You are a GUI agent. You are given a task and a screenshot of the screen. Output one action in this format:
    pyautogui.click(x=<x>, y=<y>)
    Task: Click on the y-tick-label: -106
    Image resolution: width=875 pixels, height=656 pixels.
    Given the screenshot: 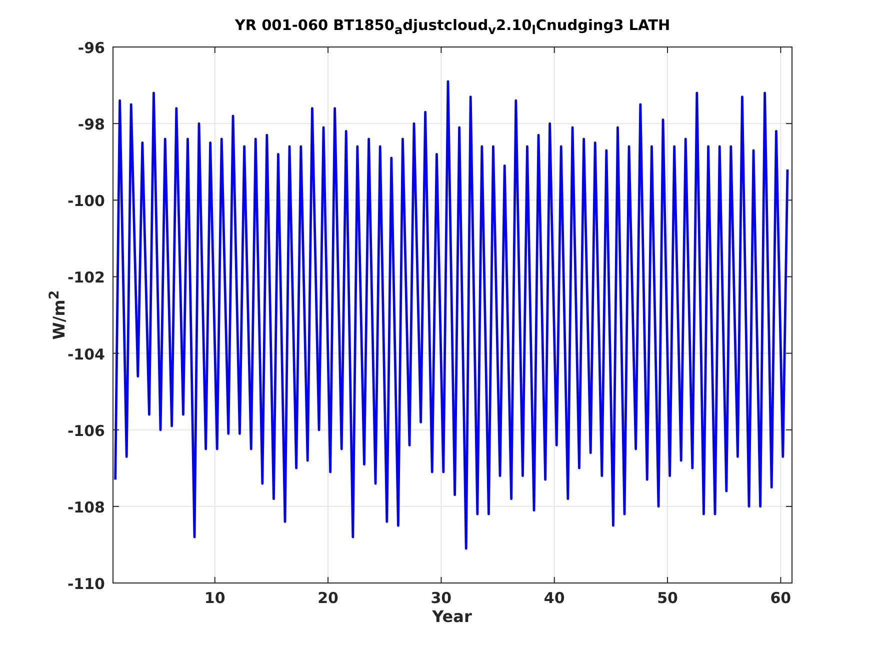 What is the action you would take?
    pyautogui.click(x=86, y=431)
    